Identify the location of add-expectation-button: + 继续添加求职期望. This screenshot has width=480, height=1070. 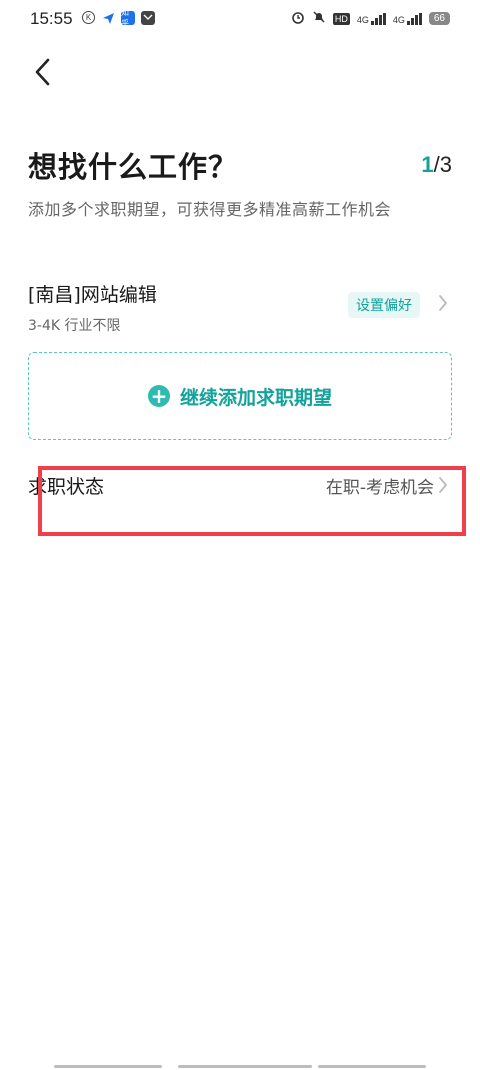
(240, 396).